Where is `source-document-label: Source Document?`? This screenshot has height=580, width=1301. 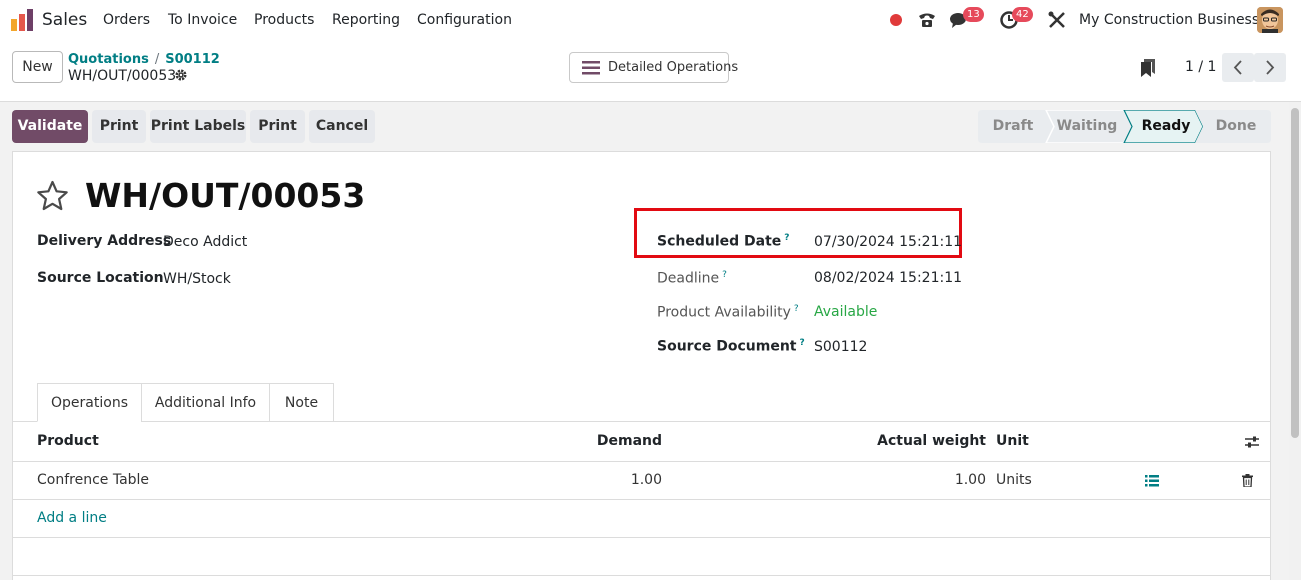
source-document-label: Source Document? is located at coordinates (731, 346).